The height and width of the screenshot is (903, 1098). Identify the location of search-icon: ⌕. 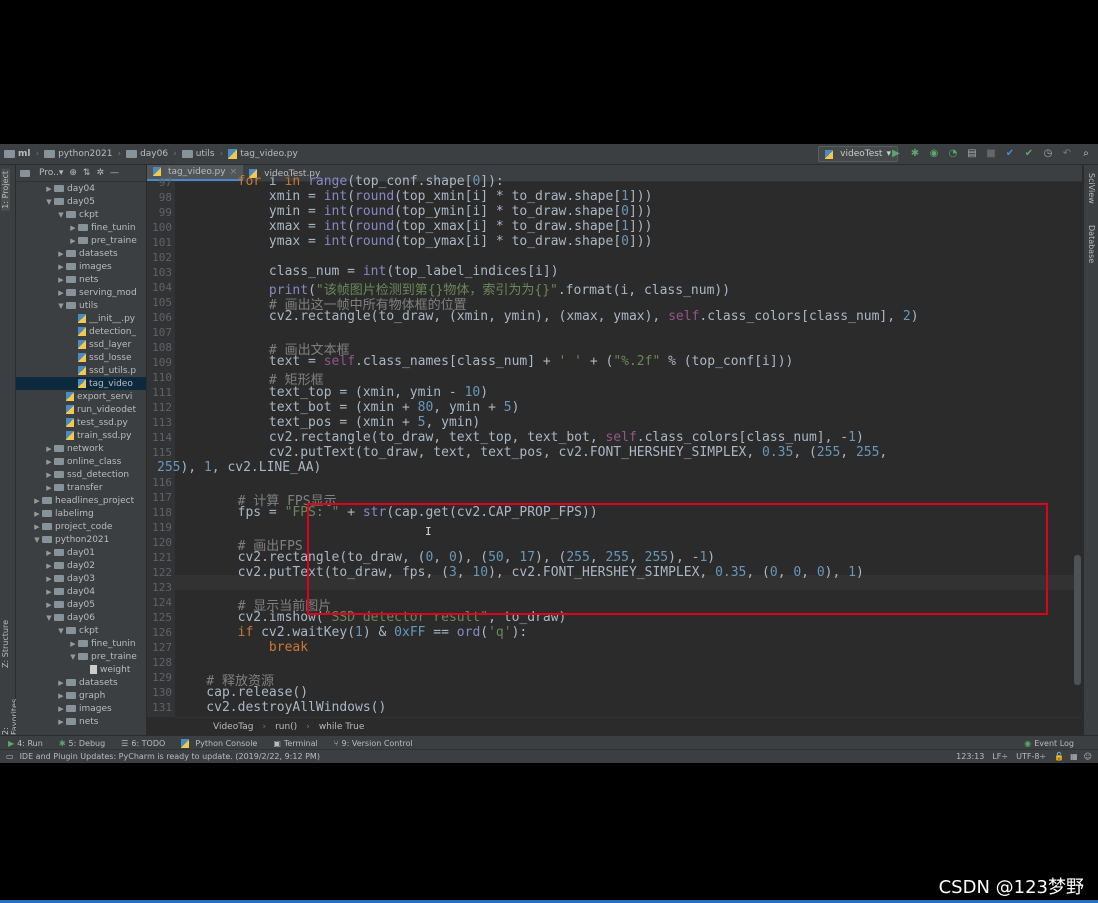
(1086, 153).